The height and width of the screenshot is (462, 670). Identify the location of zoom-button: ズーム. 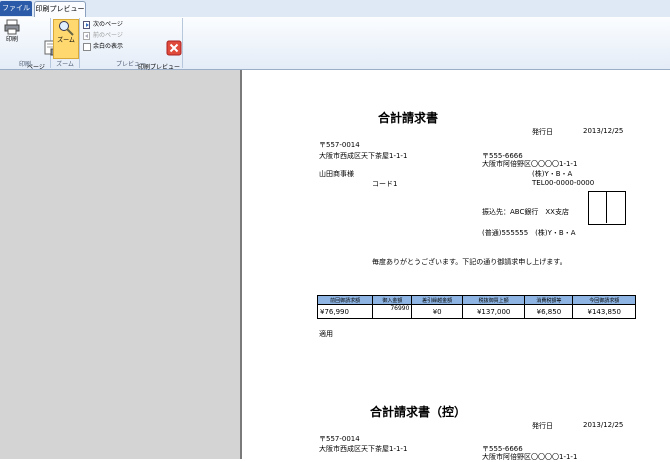
(66, 39).